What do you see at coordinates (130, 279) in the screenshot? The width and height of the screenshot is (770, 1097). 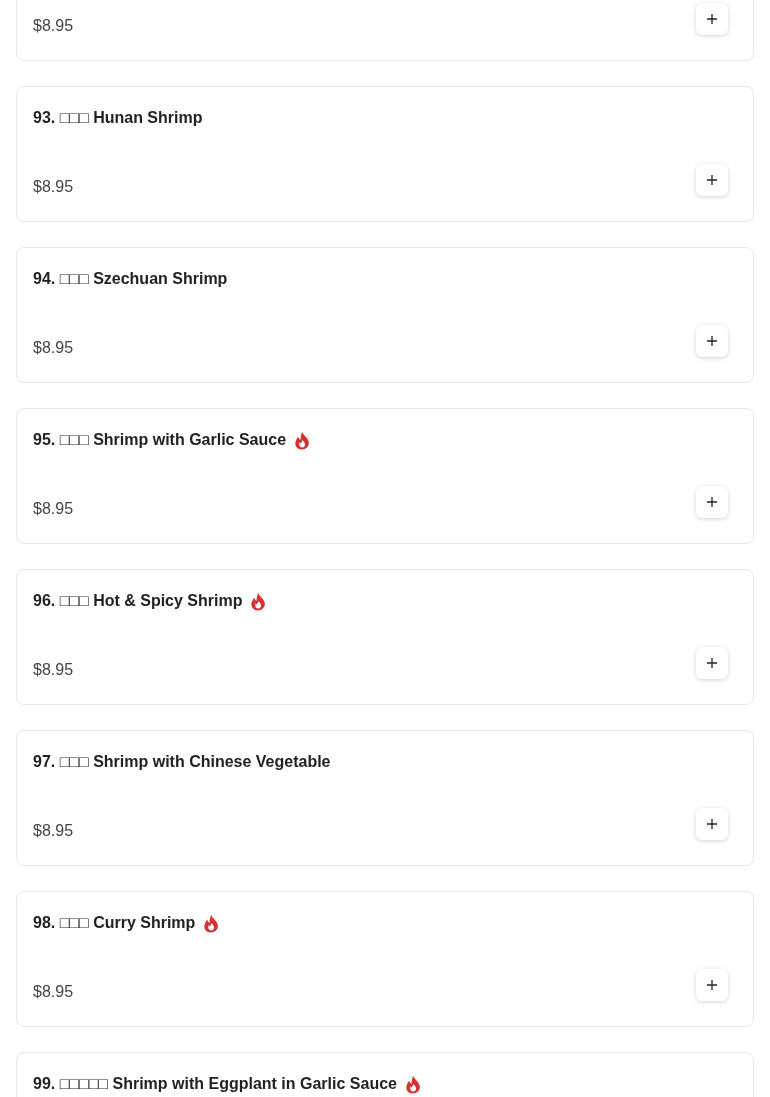 I see `item-title: 94. □□□ Szechuan Shrimp` at bounding box center [130, 279].